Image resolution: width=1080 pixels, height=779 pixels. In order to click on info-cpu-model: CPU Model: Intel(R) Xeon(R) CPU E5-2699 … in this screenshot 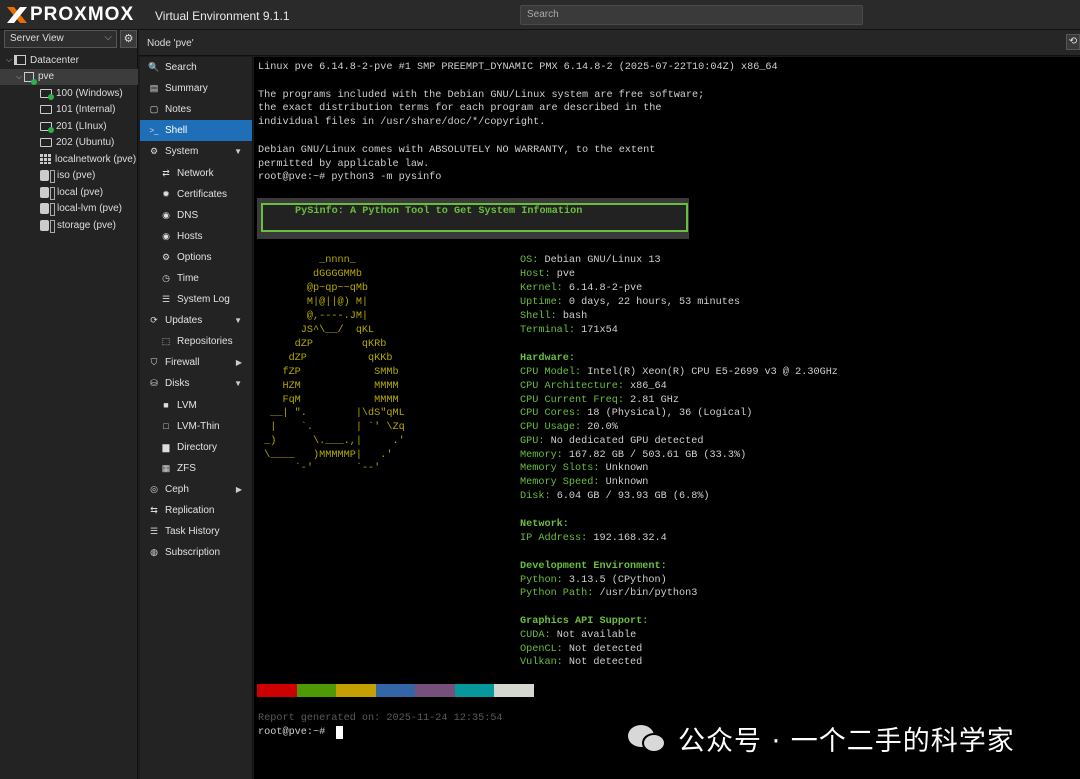, I will do `click(679, 372)`.